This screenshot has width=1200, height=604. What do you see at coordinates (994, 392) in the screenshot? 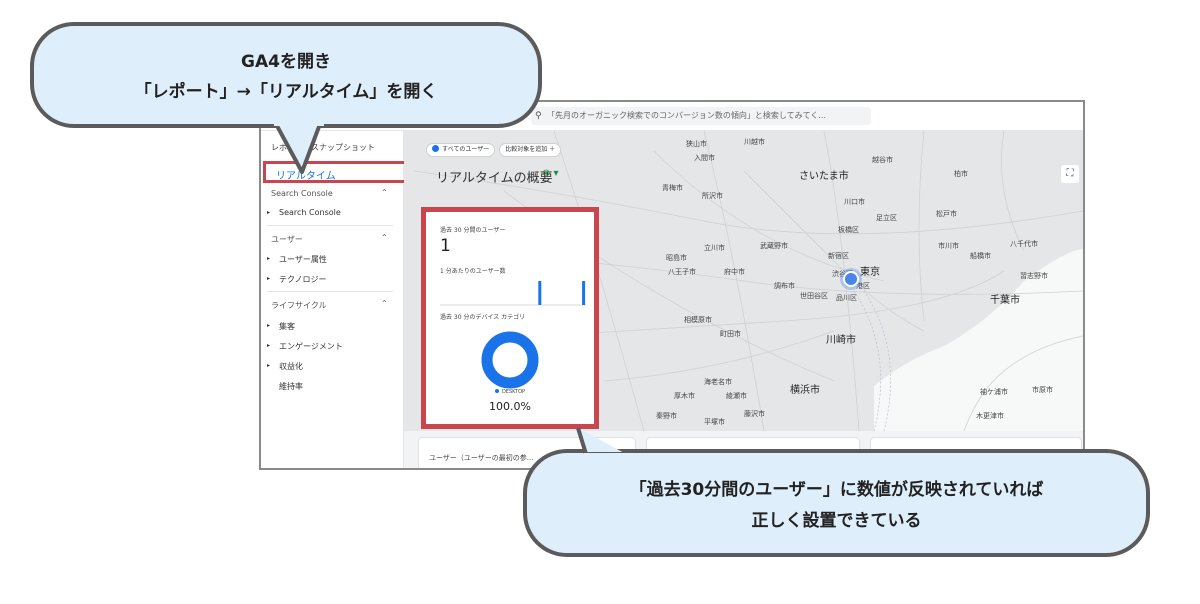
I see `map-label: 袖ケ浦市` at bounding box center [994, 392].